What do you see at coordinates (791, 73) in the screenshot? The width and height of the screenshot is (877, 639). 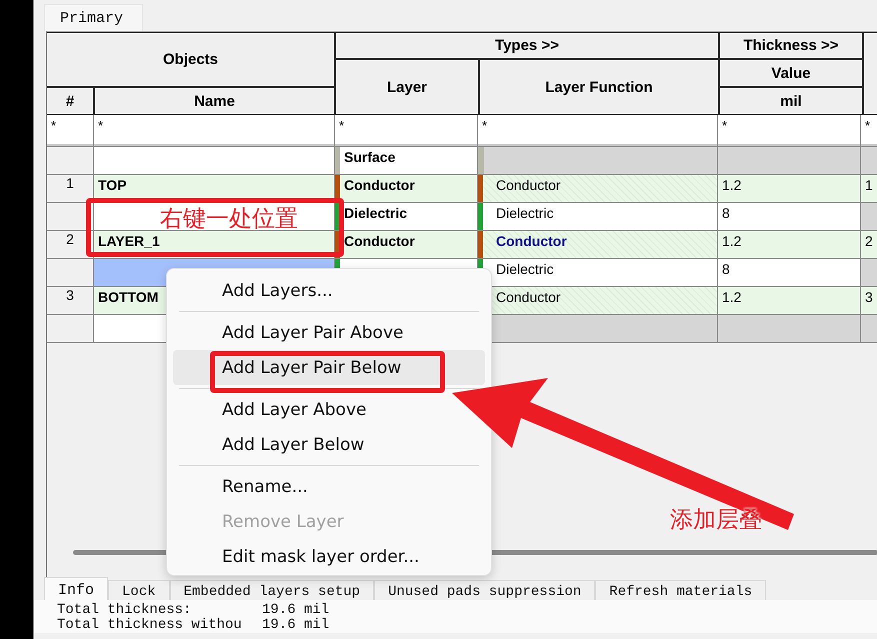 I see `column-header: Value` at bounding box center [791, 73].